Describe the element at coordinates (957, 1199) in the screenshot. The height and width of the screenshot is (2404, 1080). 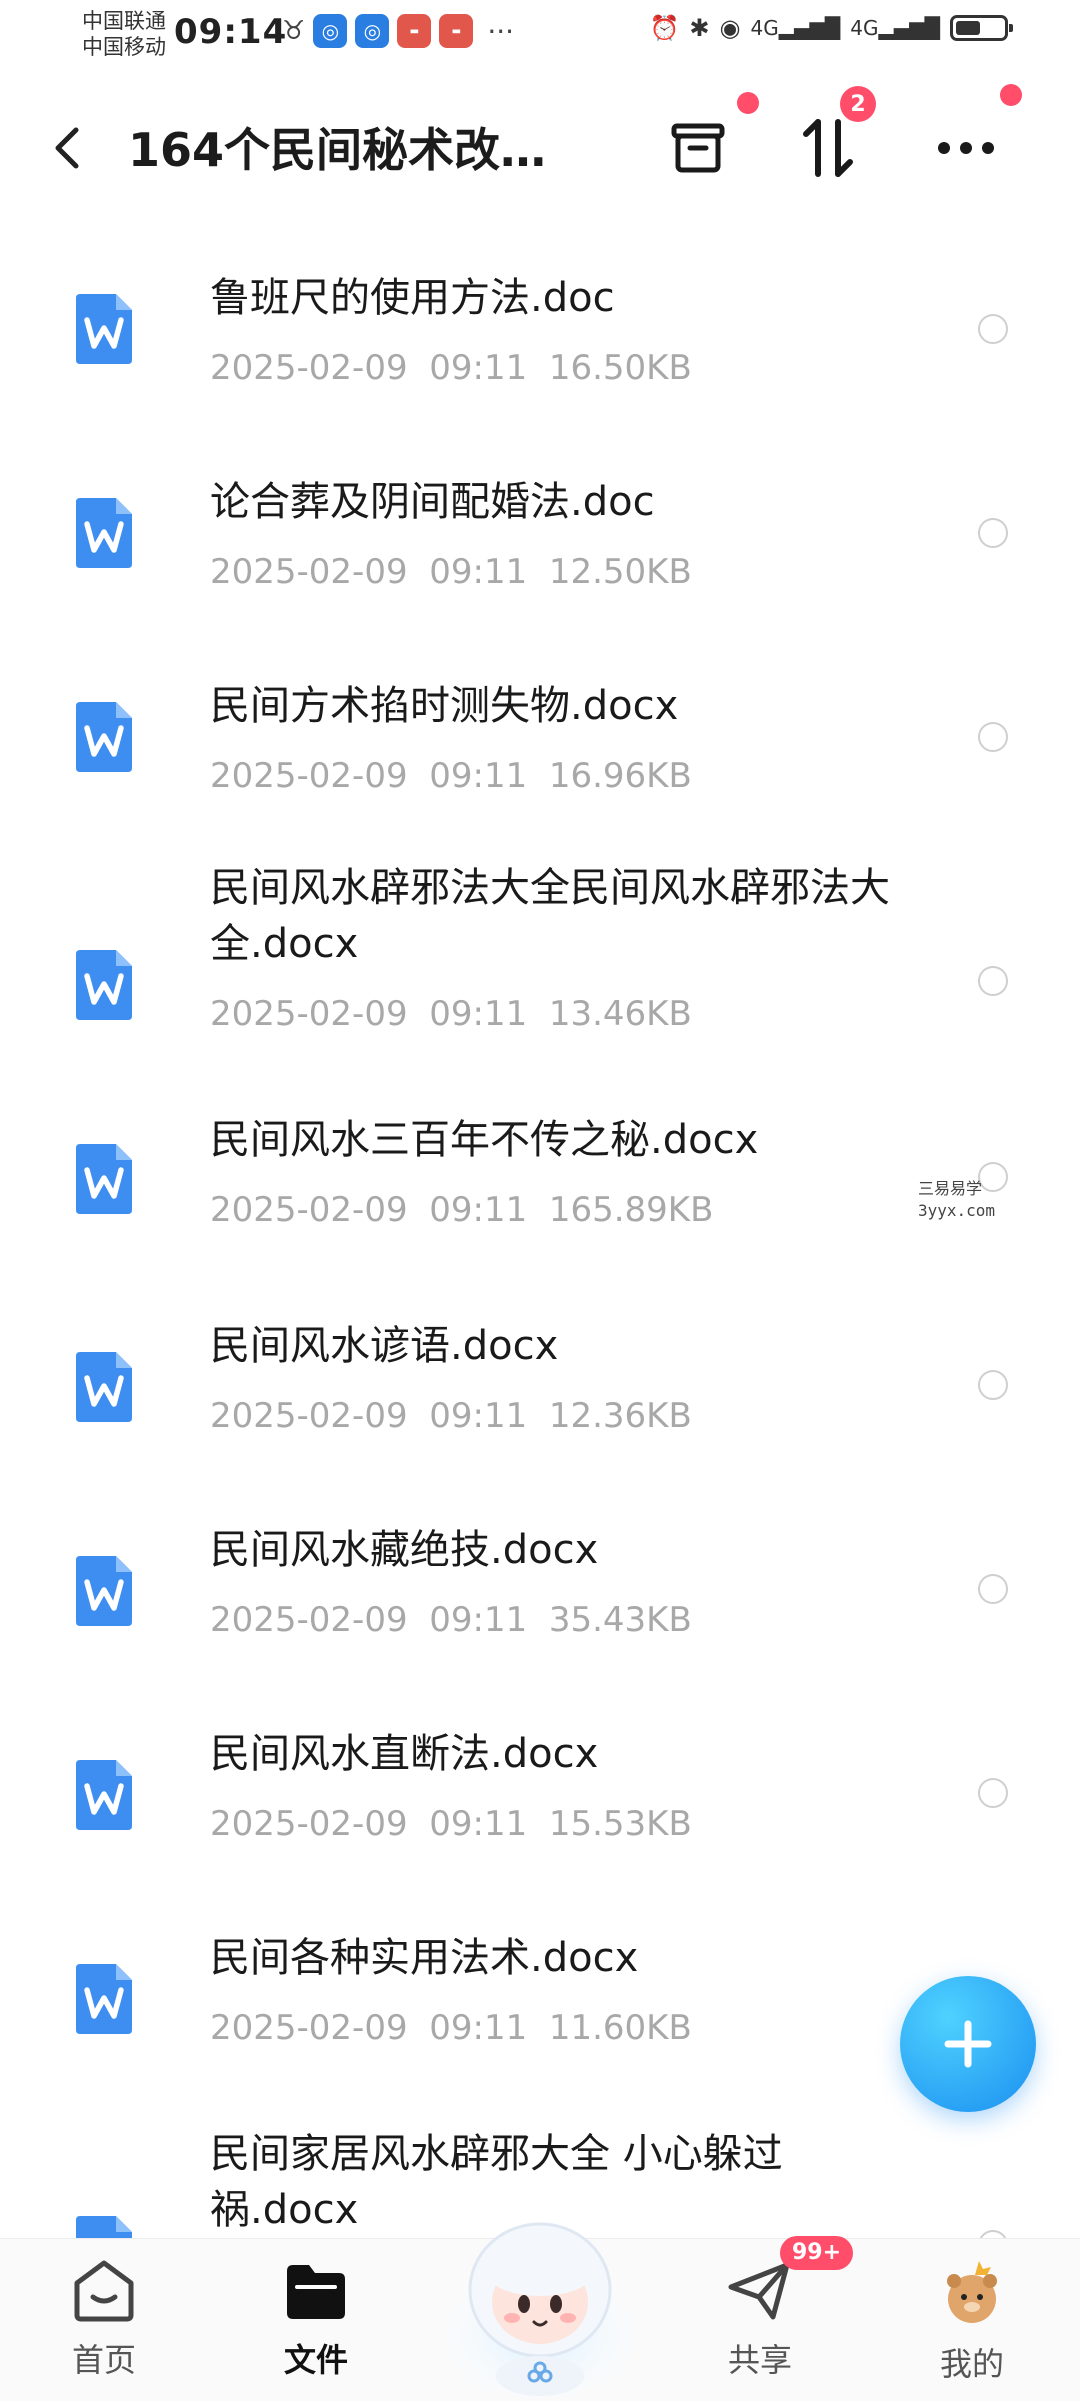
I see `watermark: 三易易学 3yyx.com` at that location.